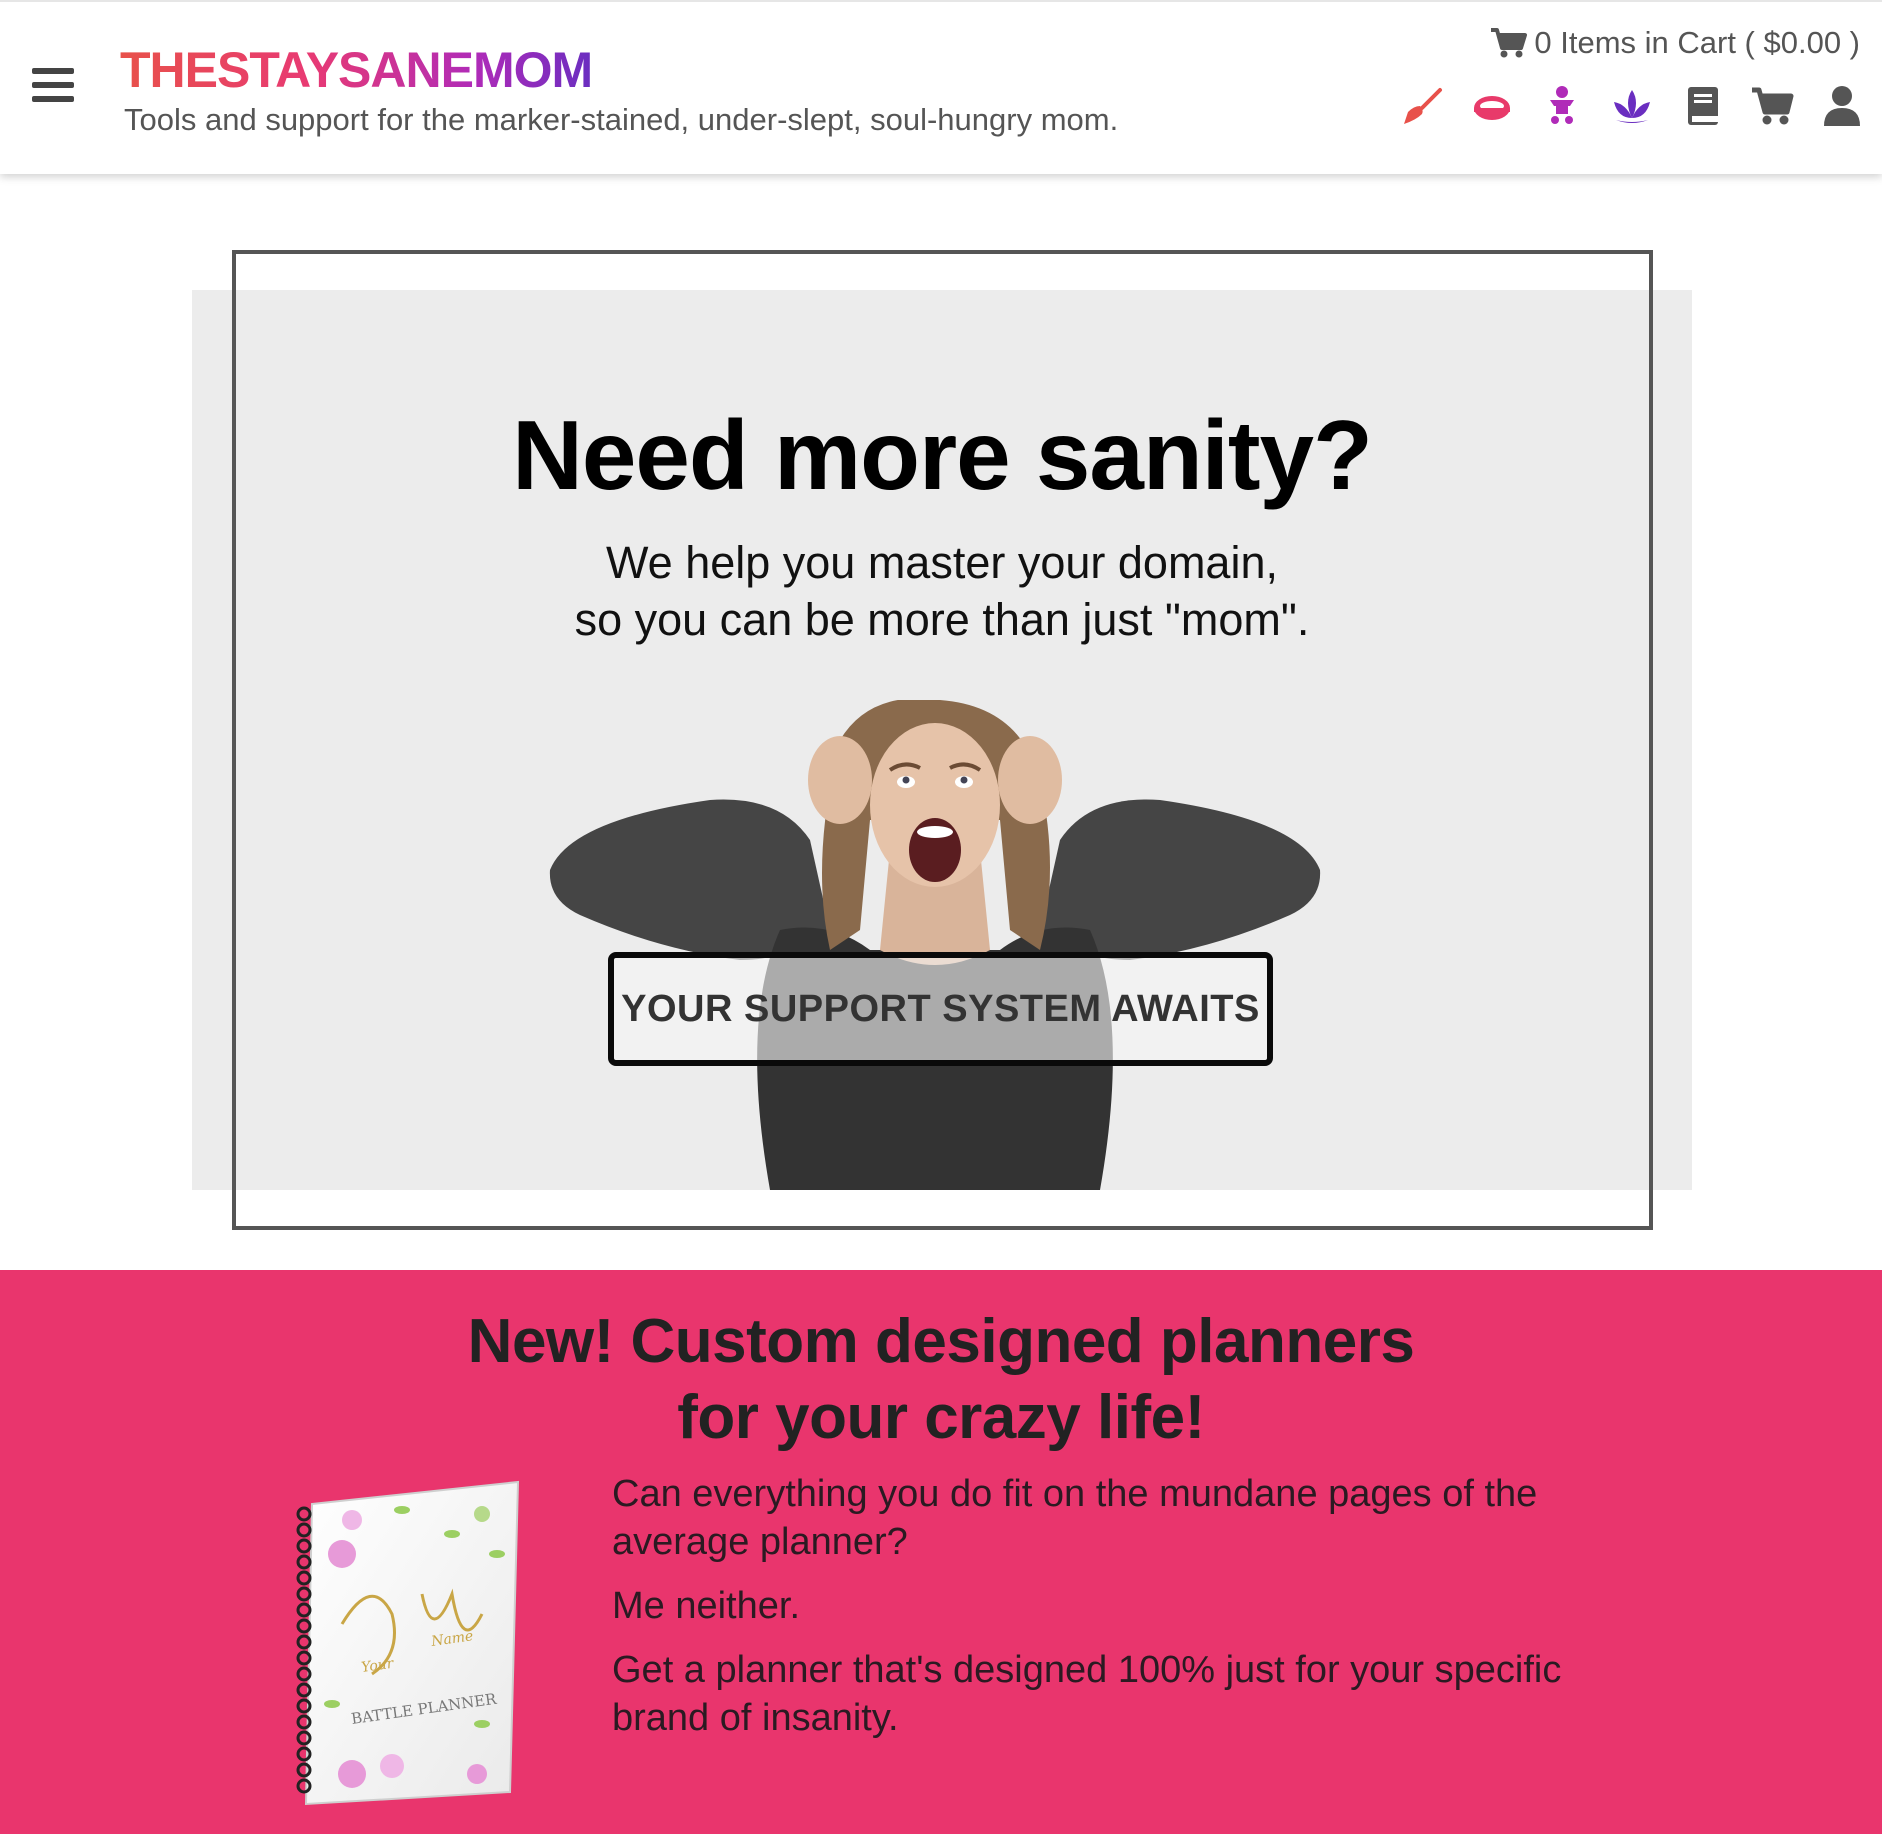 This screenshot has height=1834, width=1882. Describe the element at coordinates (935, 945) in the screenshot. I see `stressed-woman-image` at that location.